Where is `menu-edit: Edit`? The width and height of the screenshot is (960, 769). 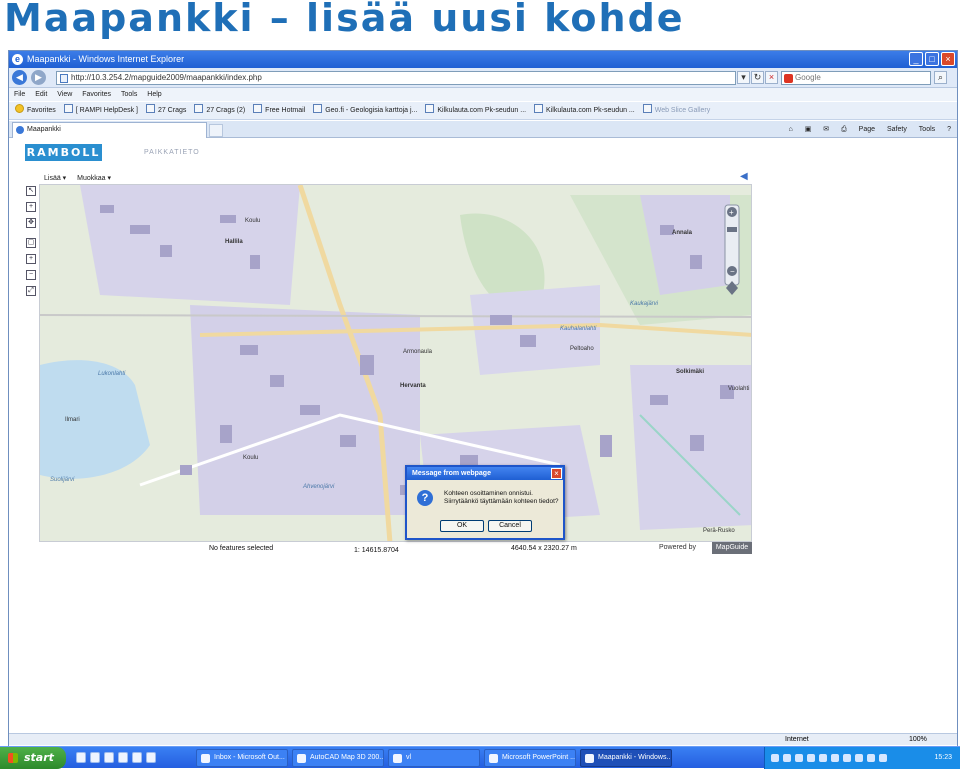 menu-edit: Edit is located at coordinates (41, 94).